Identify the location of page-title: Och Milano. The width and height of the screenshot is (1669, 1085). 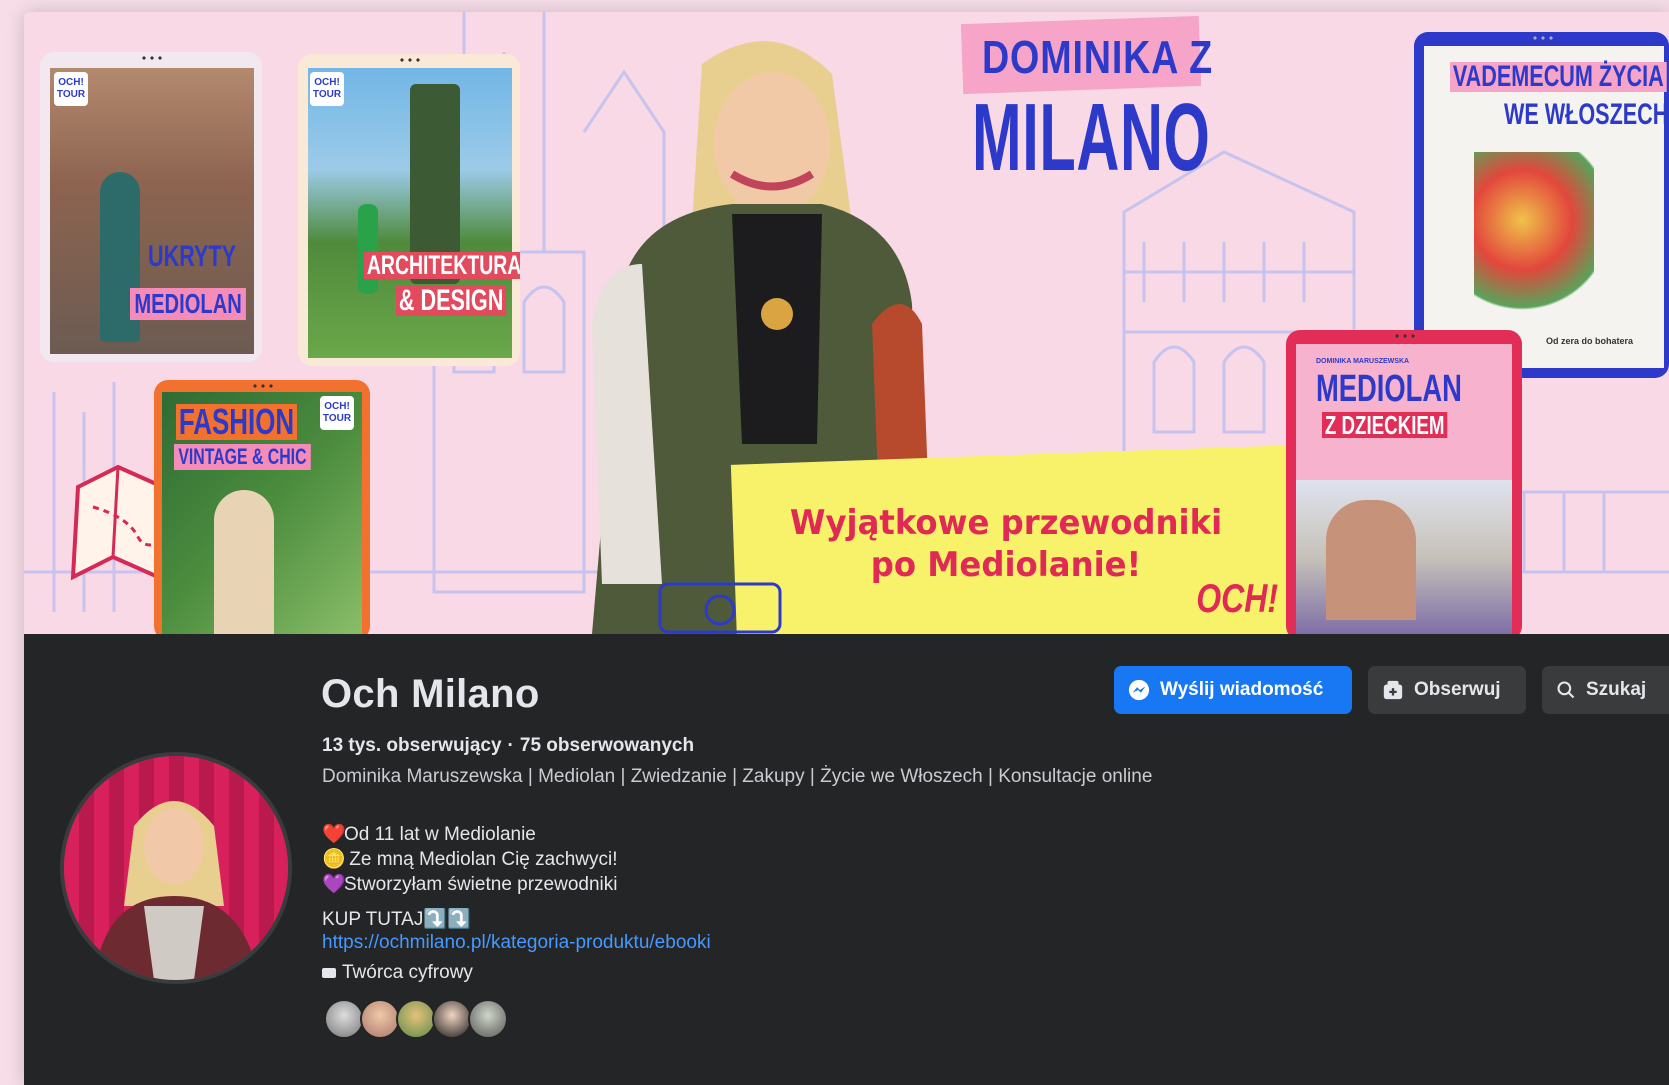
(430, 694).